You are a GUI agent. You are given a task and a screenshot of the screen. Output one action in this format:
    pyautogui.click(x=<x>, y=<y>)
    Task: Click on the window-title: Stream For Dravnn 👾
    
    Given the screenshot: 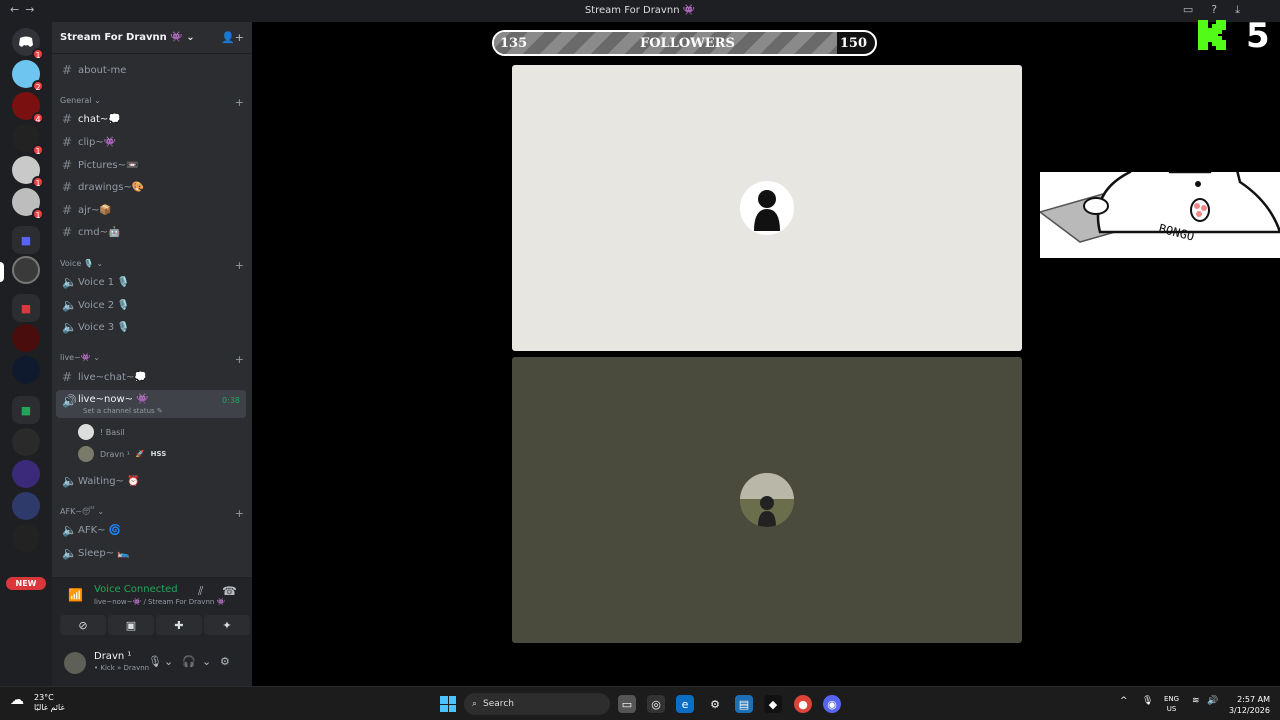 What is the action you would take?
    pyautogui.click(x=640, y=10)
    